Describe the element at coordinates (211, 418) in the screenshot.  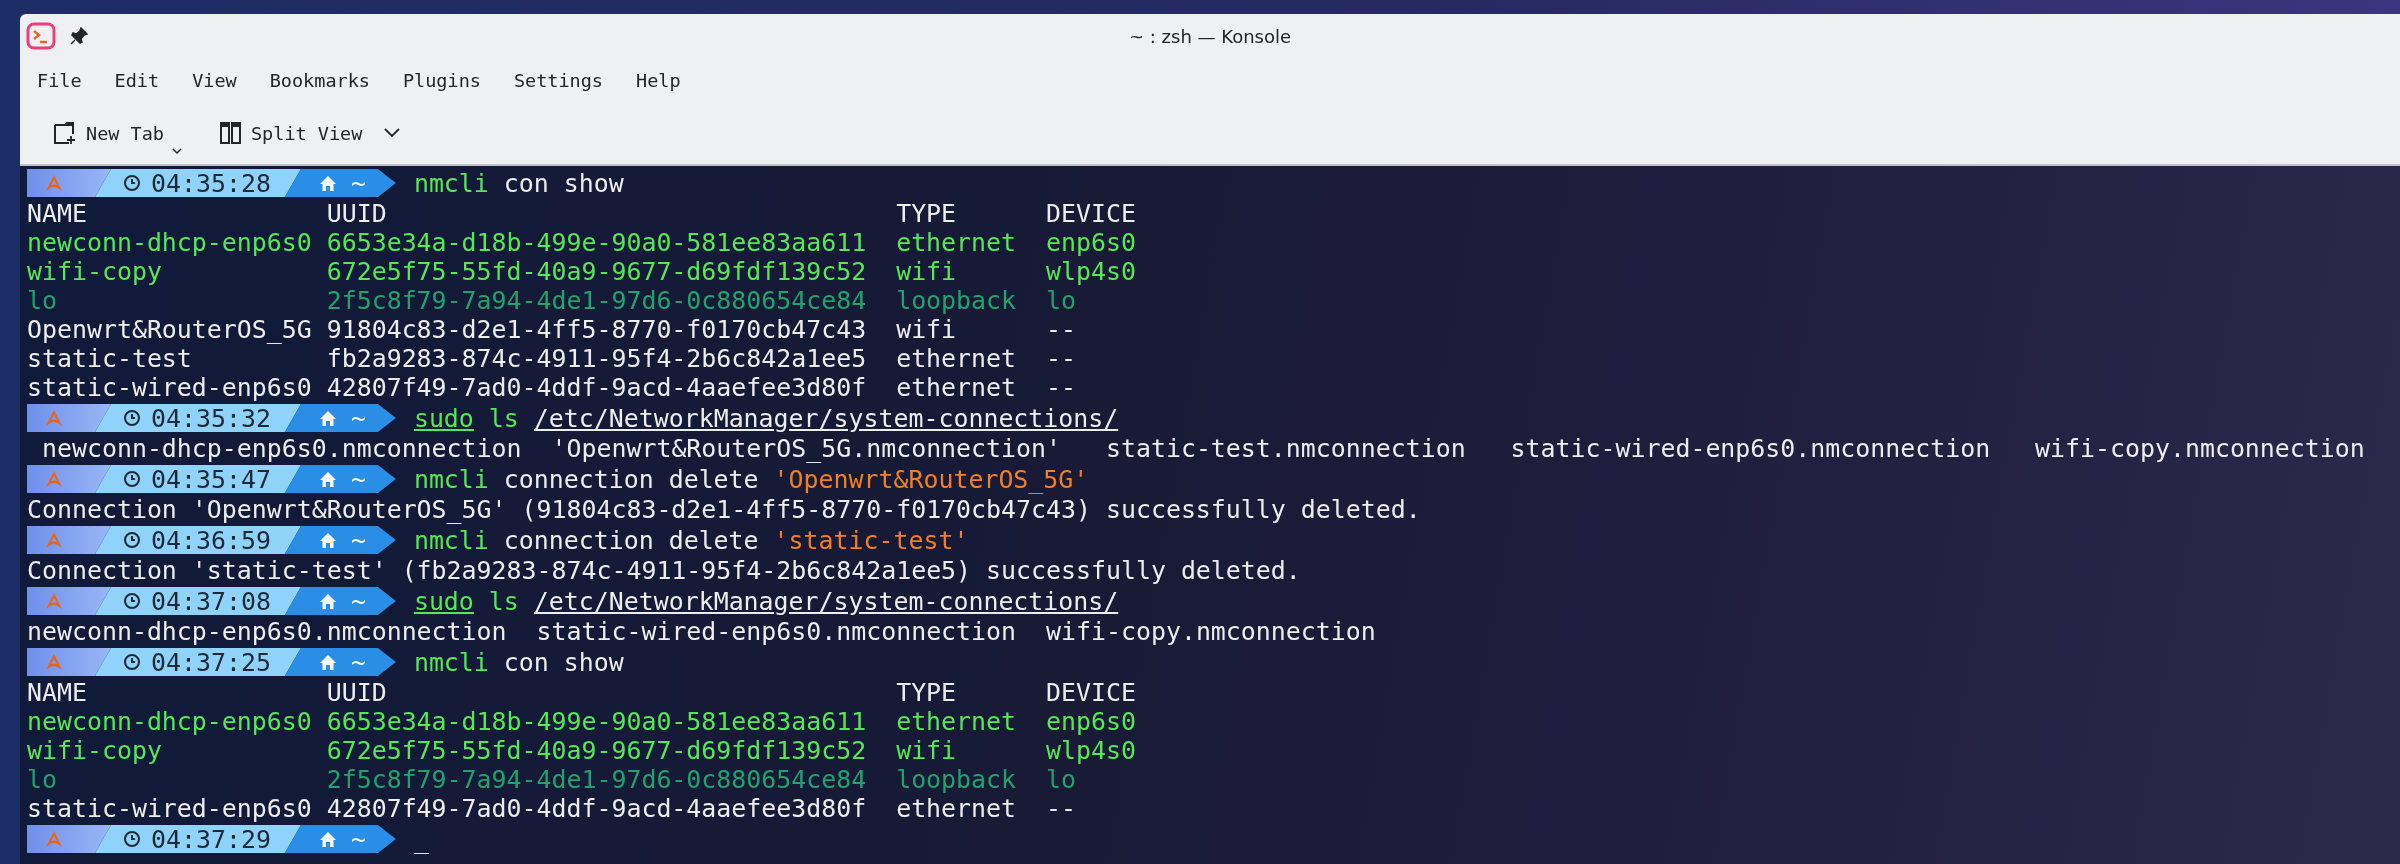
I see `prompt-time: 04:35:32` at that location.